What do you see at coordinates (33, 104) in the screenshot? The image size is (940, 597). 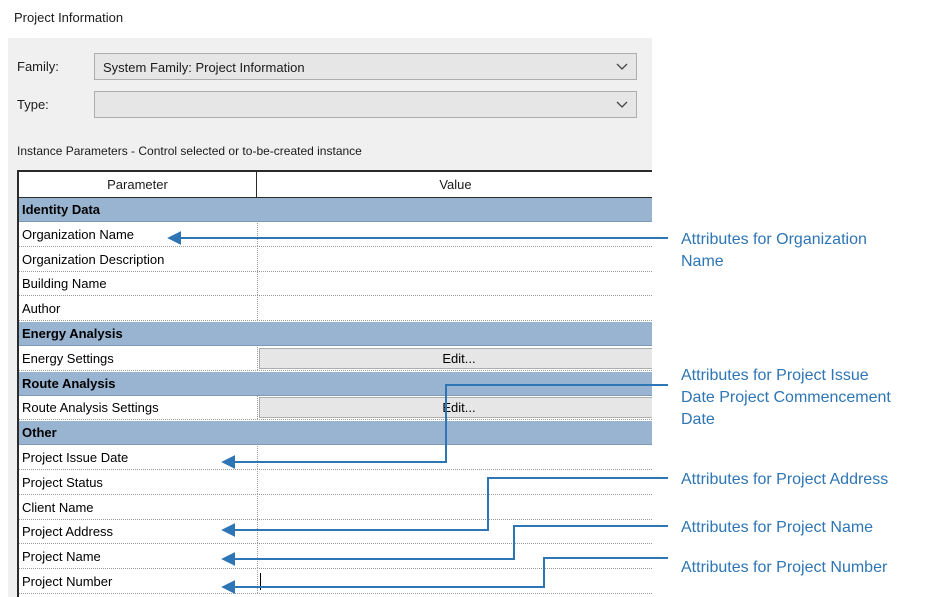 I see `type-label: Type:` at bounding box center [33, 104].